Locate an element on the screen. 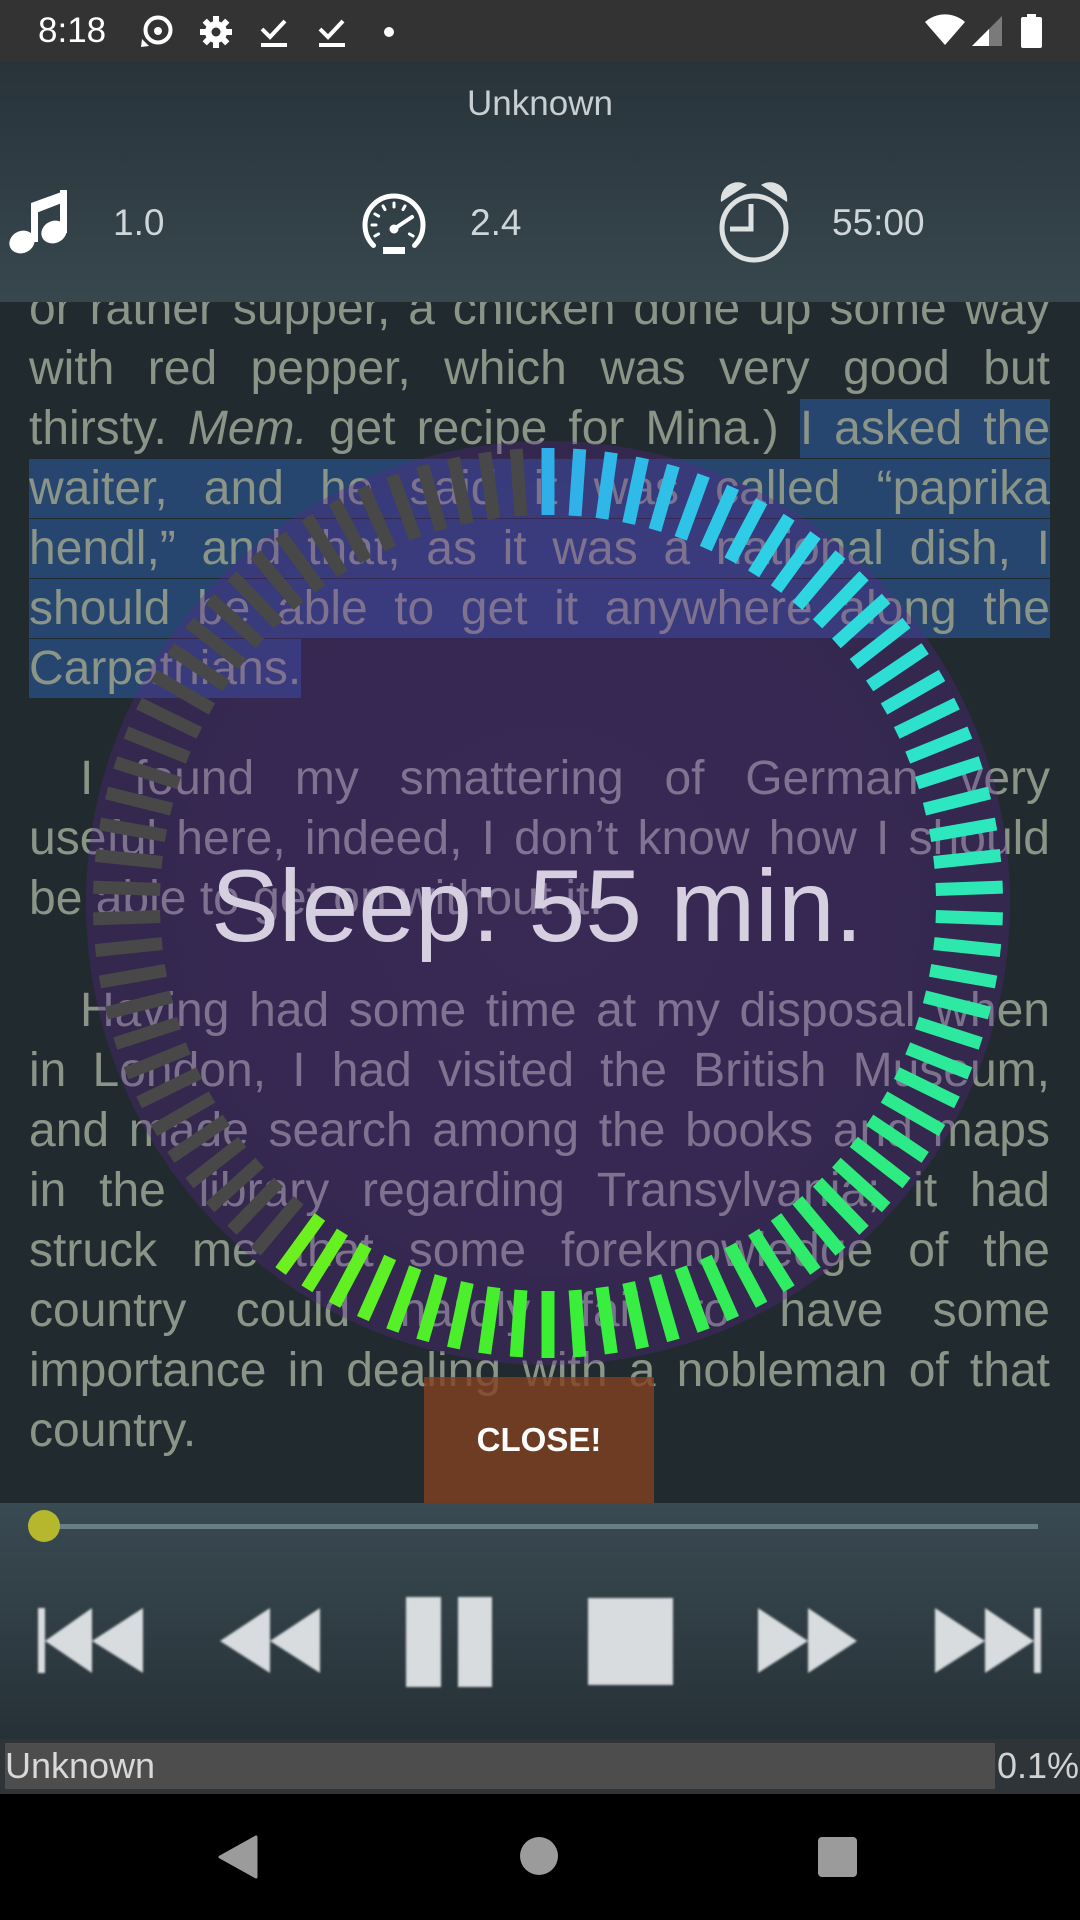 The image size is (1080, 1920). fast-forward-button is located at coordinates (808, 1641).